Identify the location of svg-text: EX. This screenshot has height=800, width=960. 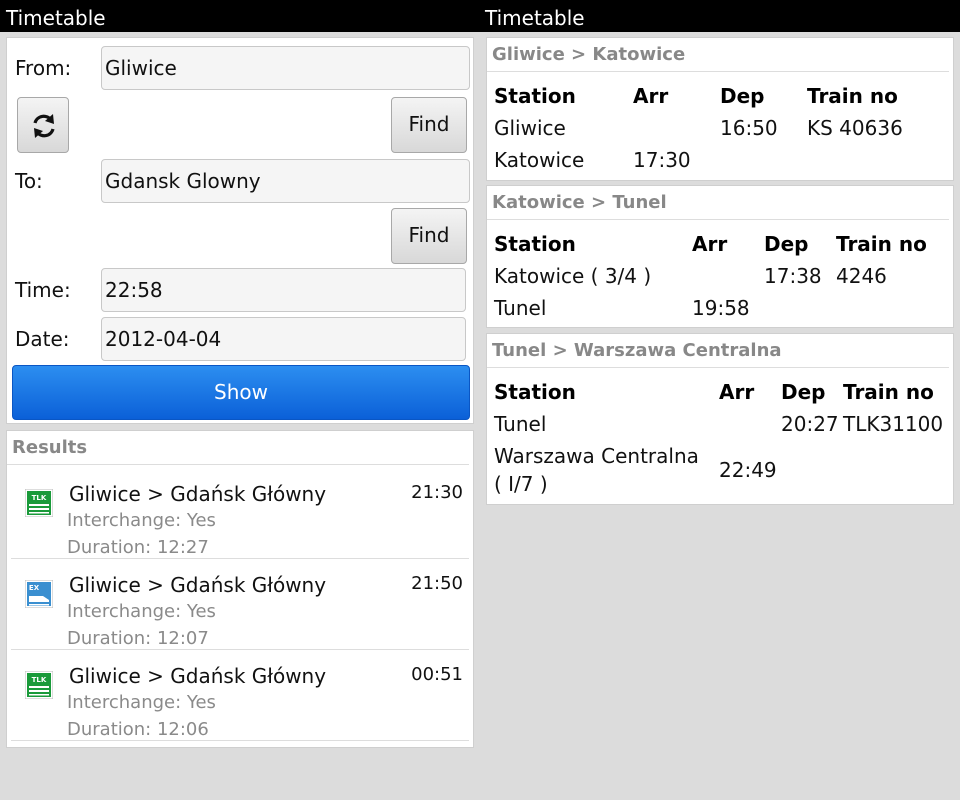
(34, 588).